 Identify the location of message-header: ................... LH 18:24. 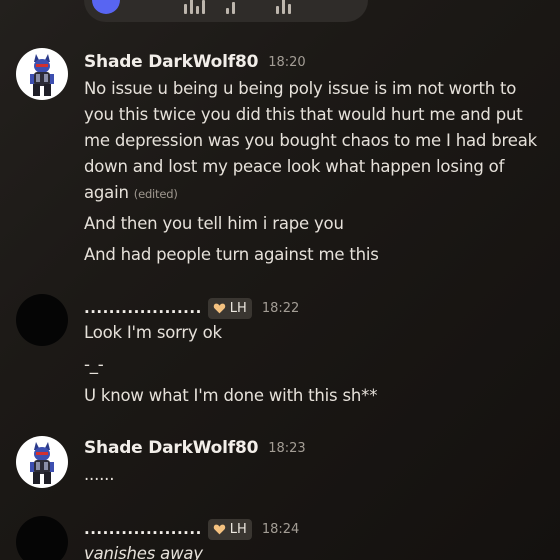
(191, 529).